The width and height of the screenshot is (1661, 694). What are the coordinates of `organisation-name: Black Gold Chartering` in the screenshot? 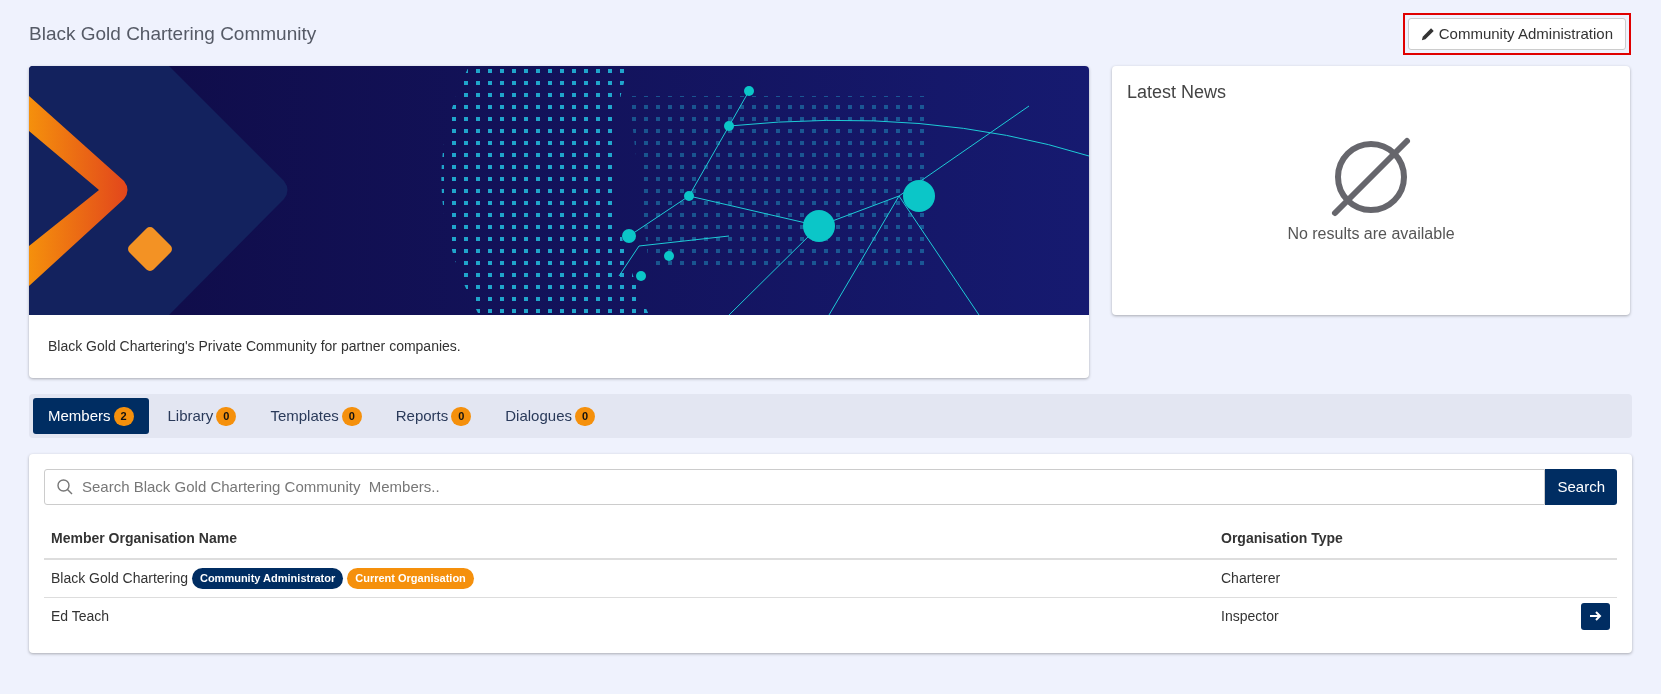 It's located at (119, 578).